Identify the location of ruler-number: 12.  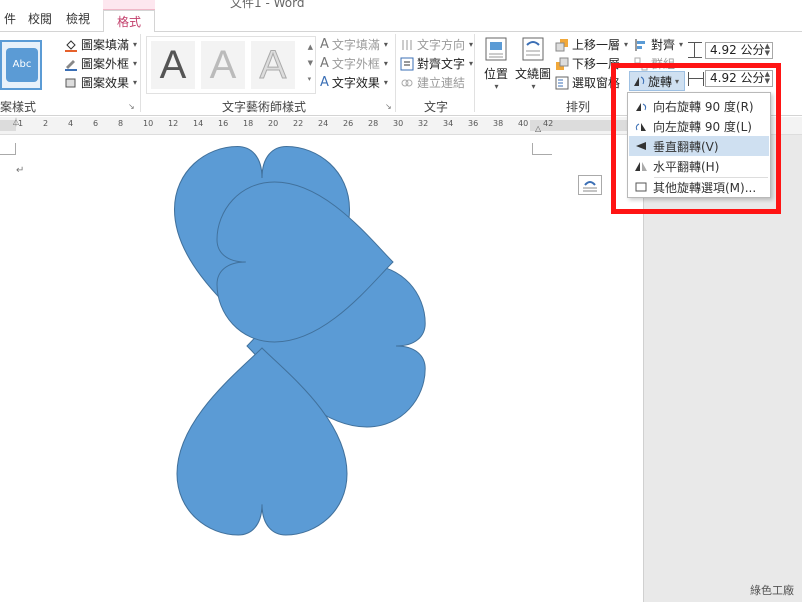
(173, 123).